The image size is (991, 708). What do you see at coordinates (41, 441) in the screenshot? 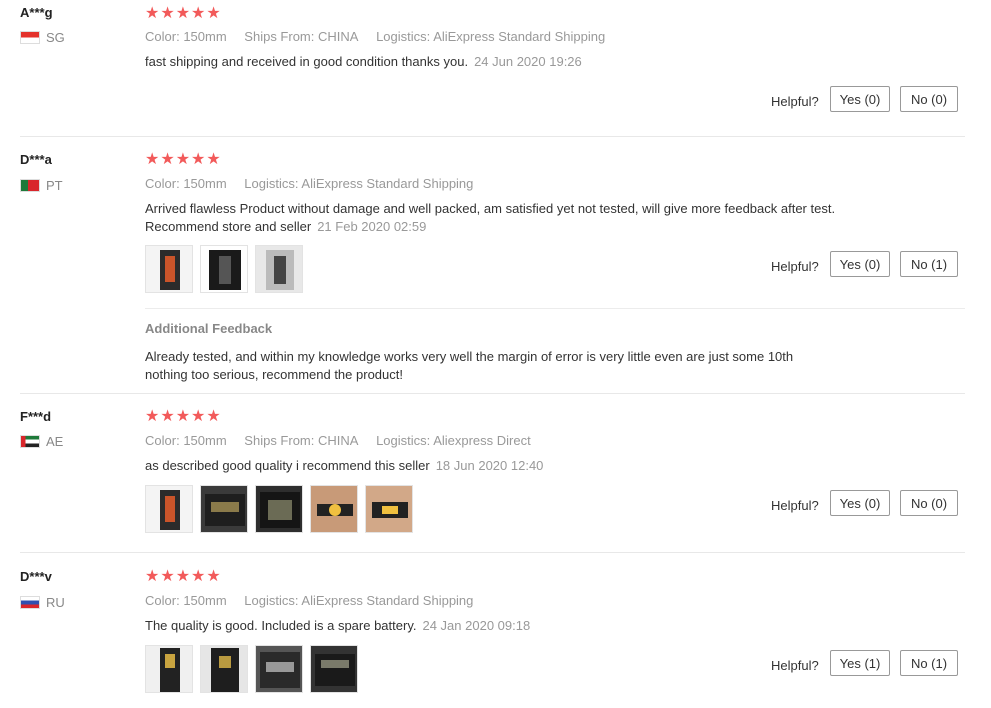
I see `reviewer-country: AE` at bounding box center [41, 441].